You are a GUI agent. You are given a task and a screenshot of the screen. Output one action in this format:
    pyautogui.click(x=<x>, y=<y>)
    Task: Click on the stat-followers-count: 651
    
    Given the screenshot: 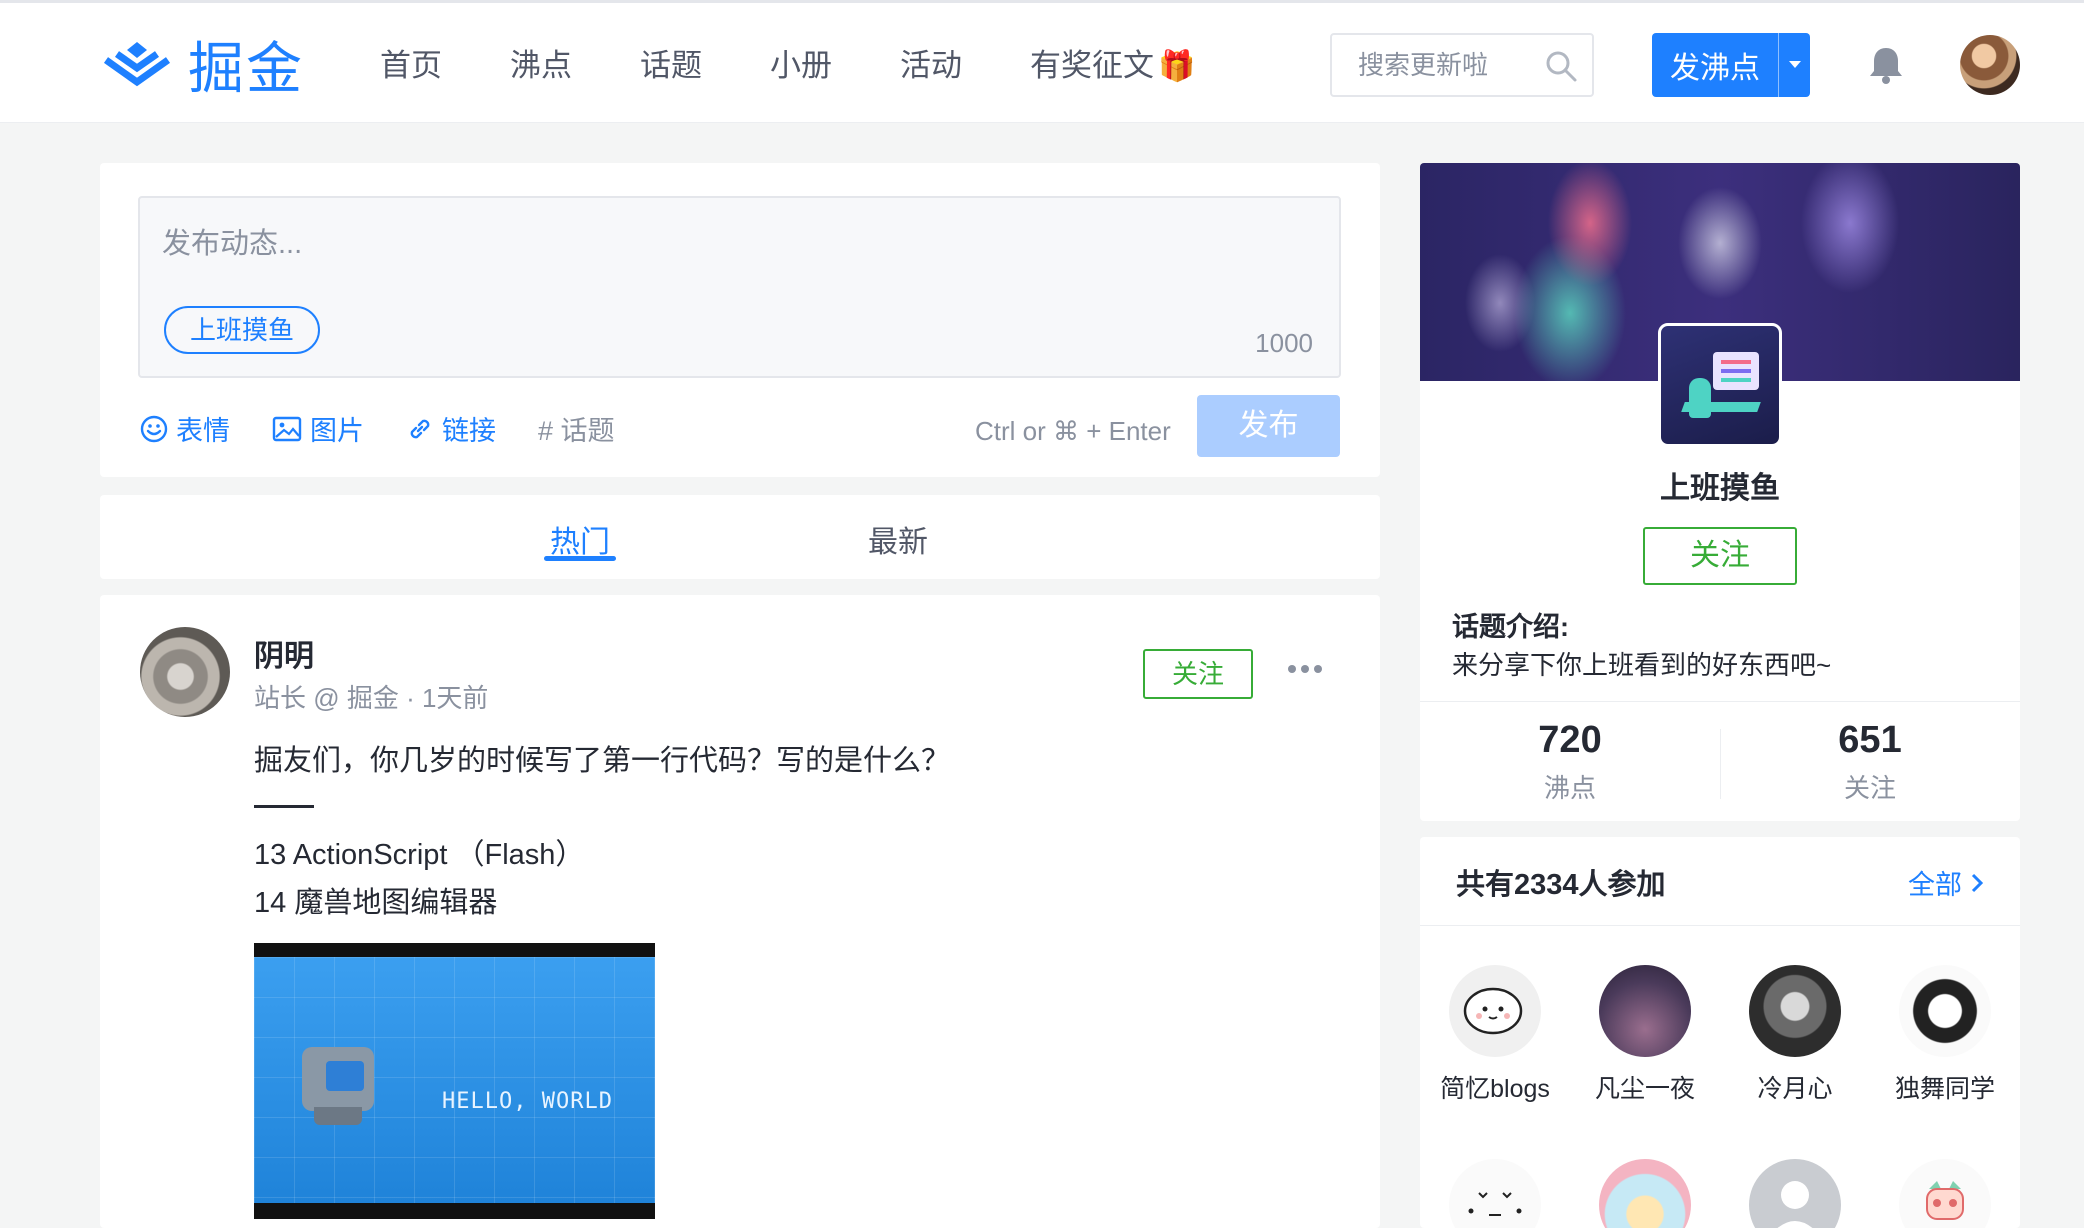 What is the action you would take?
    pyautogui.click(x=1870, y=740)
    